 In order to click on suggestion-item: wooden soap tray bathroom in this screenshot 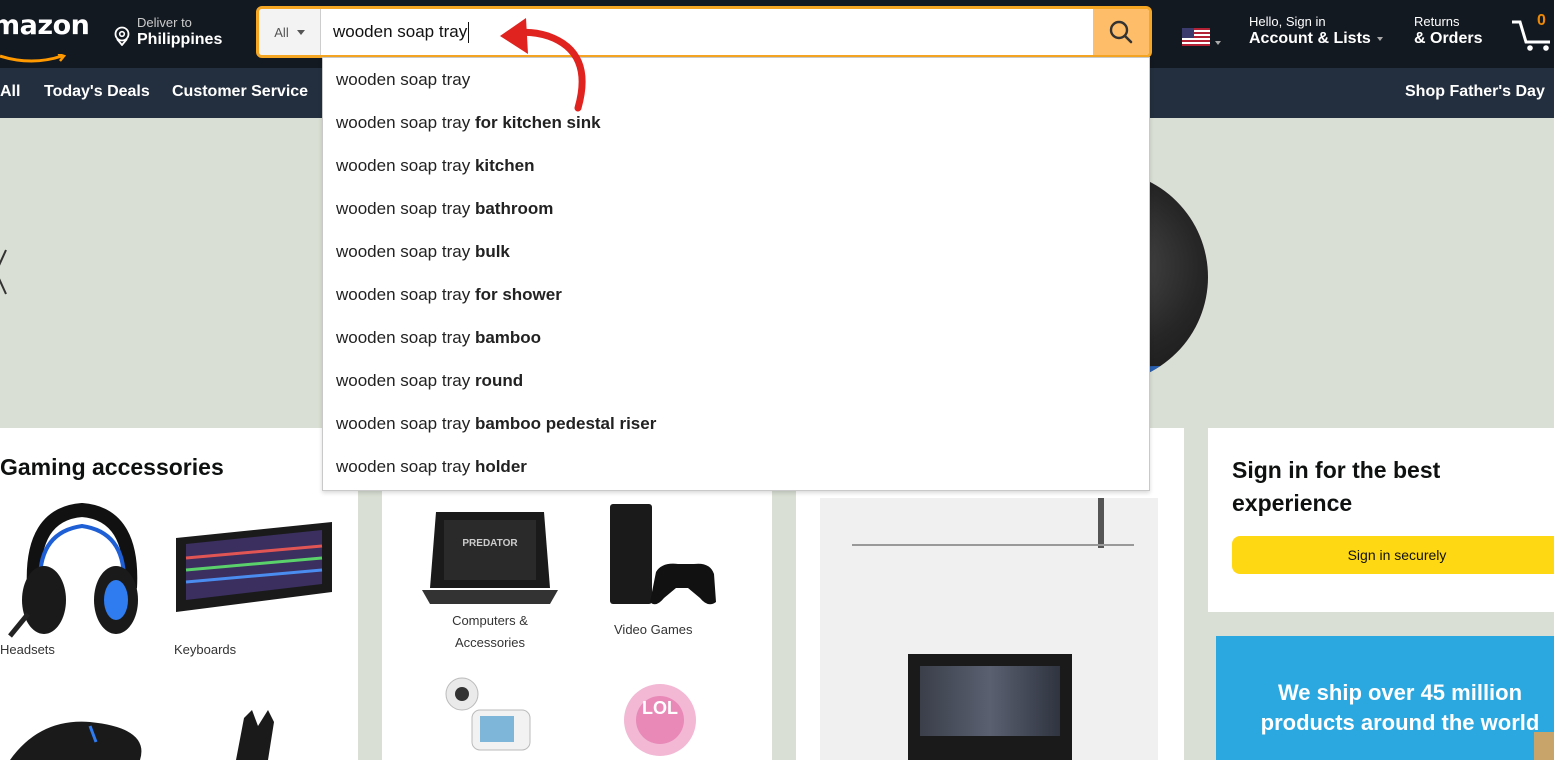, I will do `click(444, 208)`.